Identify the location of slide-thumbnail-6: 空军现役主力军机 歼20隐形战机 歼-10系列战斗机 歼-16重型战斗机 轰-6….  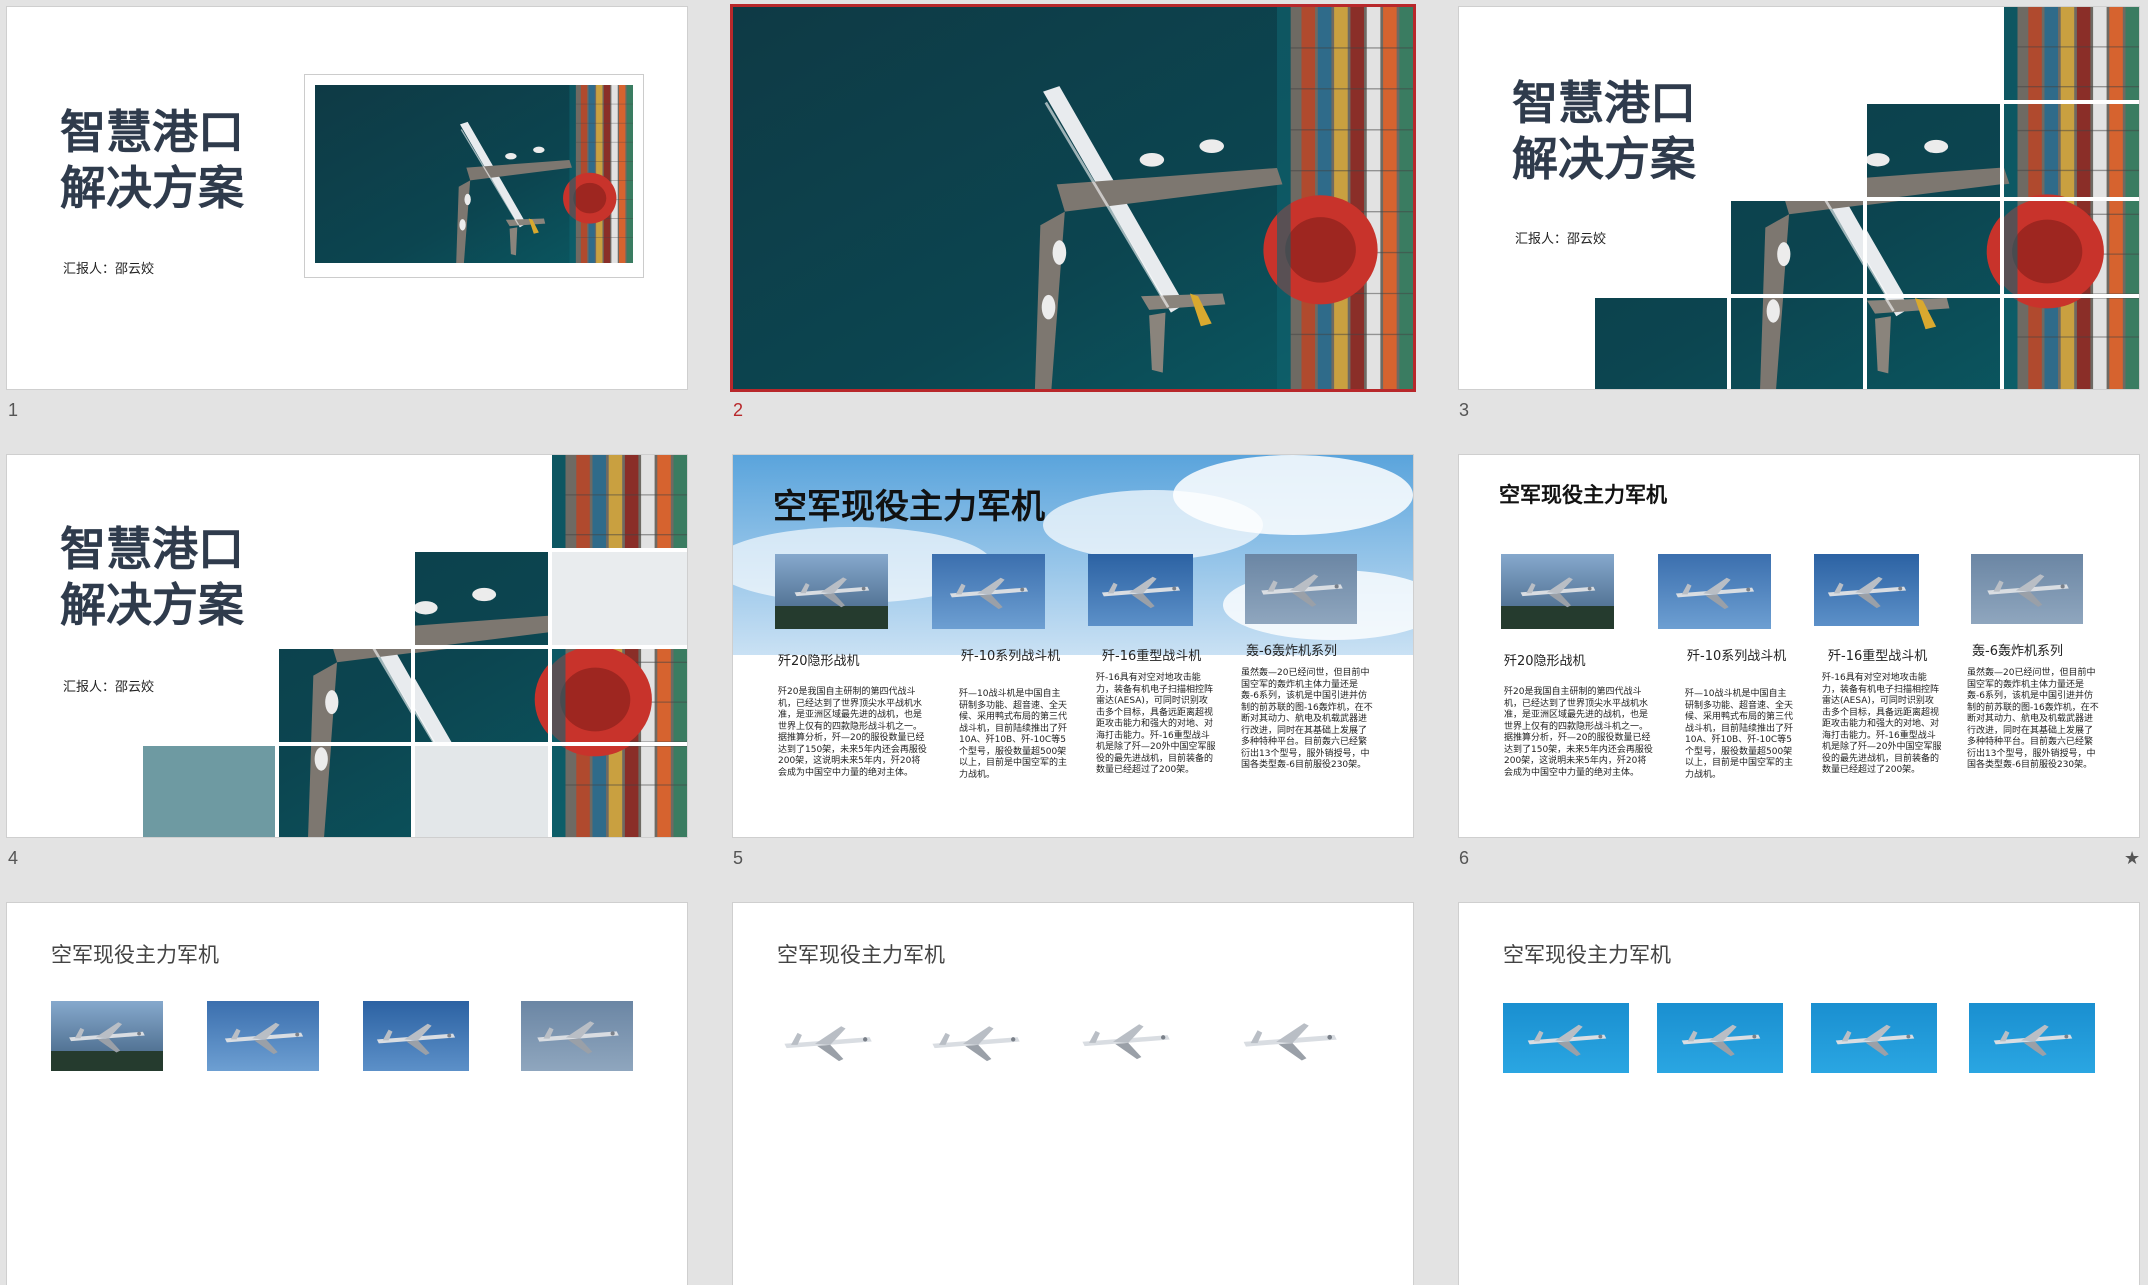
(1799, 646).